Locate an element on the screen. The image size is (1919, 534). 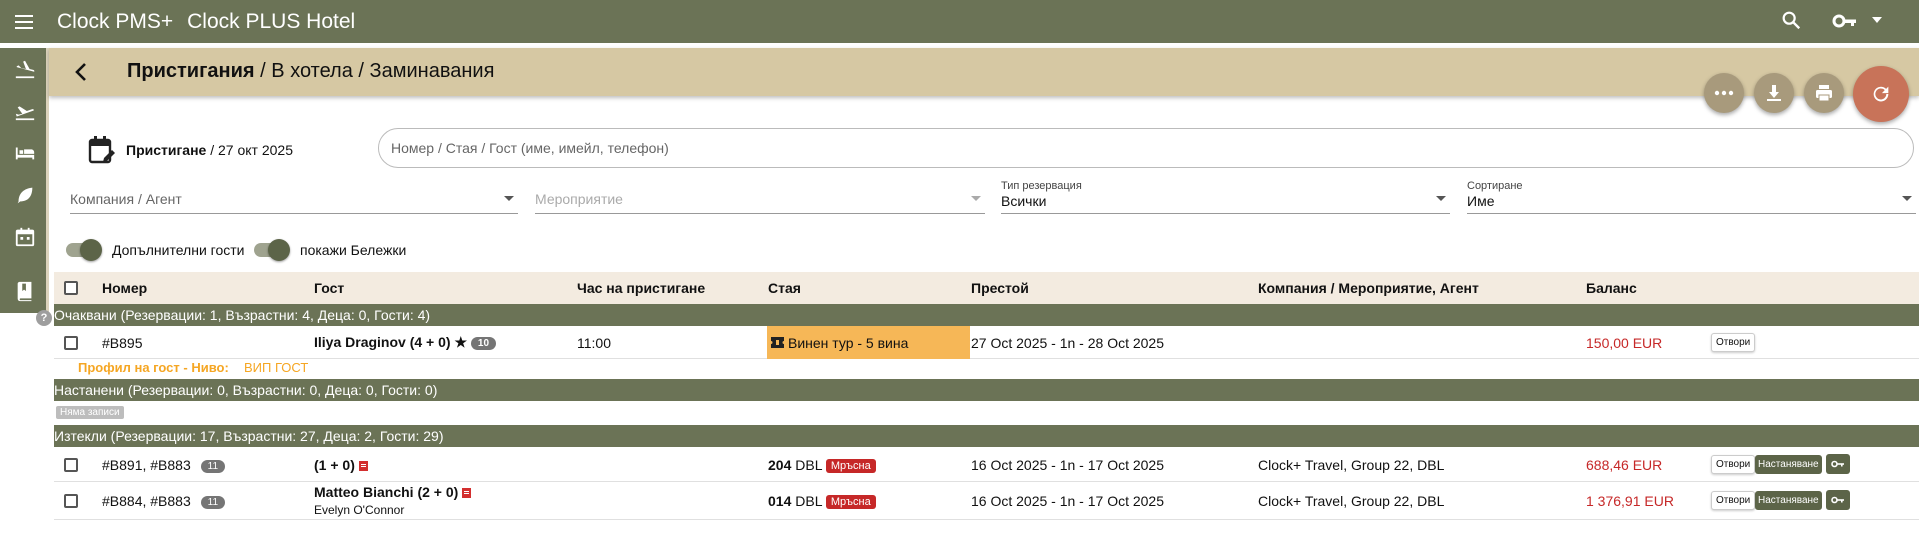
flight-takeoff-icon is located at coordinates (24, 111).